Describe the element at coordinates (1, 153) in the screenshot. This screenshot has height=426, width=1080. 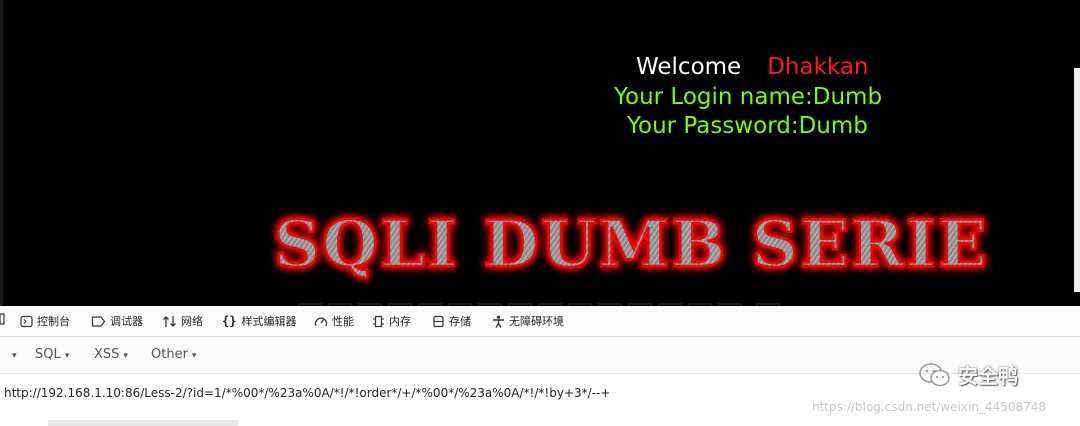
I see `window-edge` at that location.